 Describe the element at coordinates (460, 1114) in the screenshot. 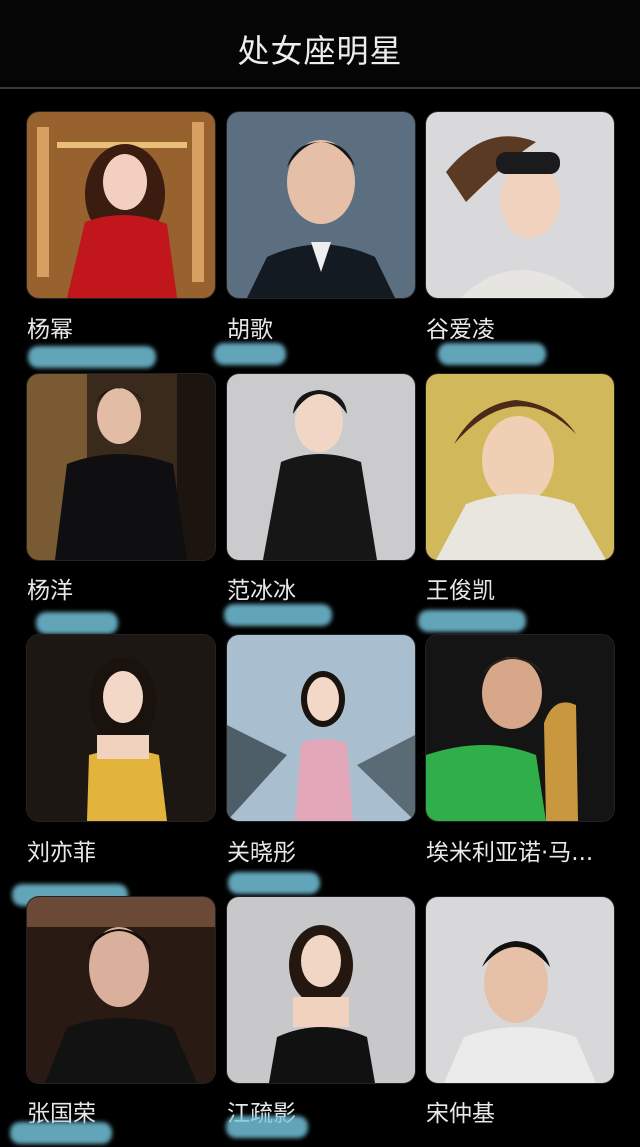

I see `celebrity-name: 宋仲基` at that location.